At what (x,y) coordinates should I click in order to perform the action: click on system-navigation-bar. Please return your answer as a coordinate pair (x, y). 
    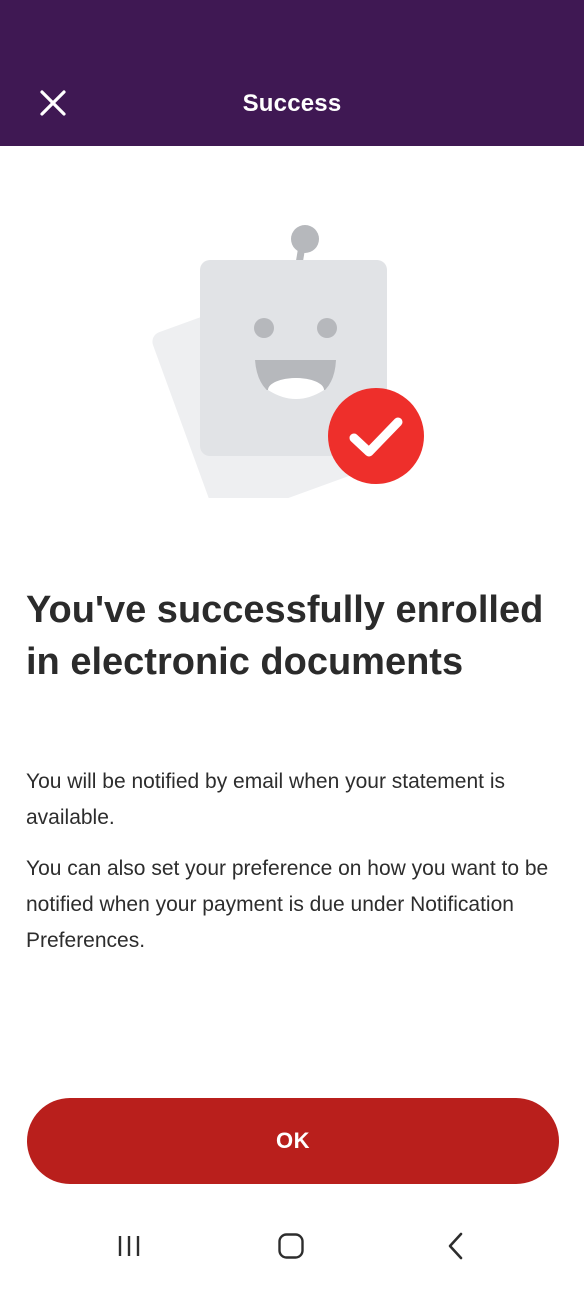
    Looking at the image, I should click on (292, 1248).